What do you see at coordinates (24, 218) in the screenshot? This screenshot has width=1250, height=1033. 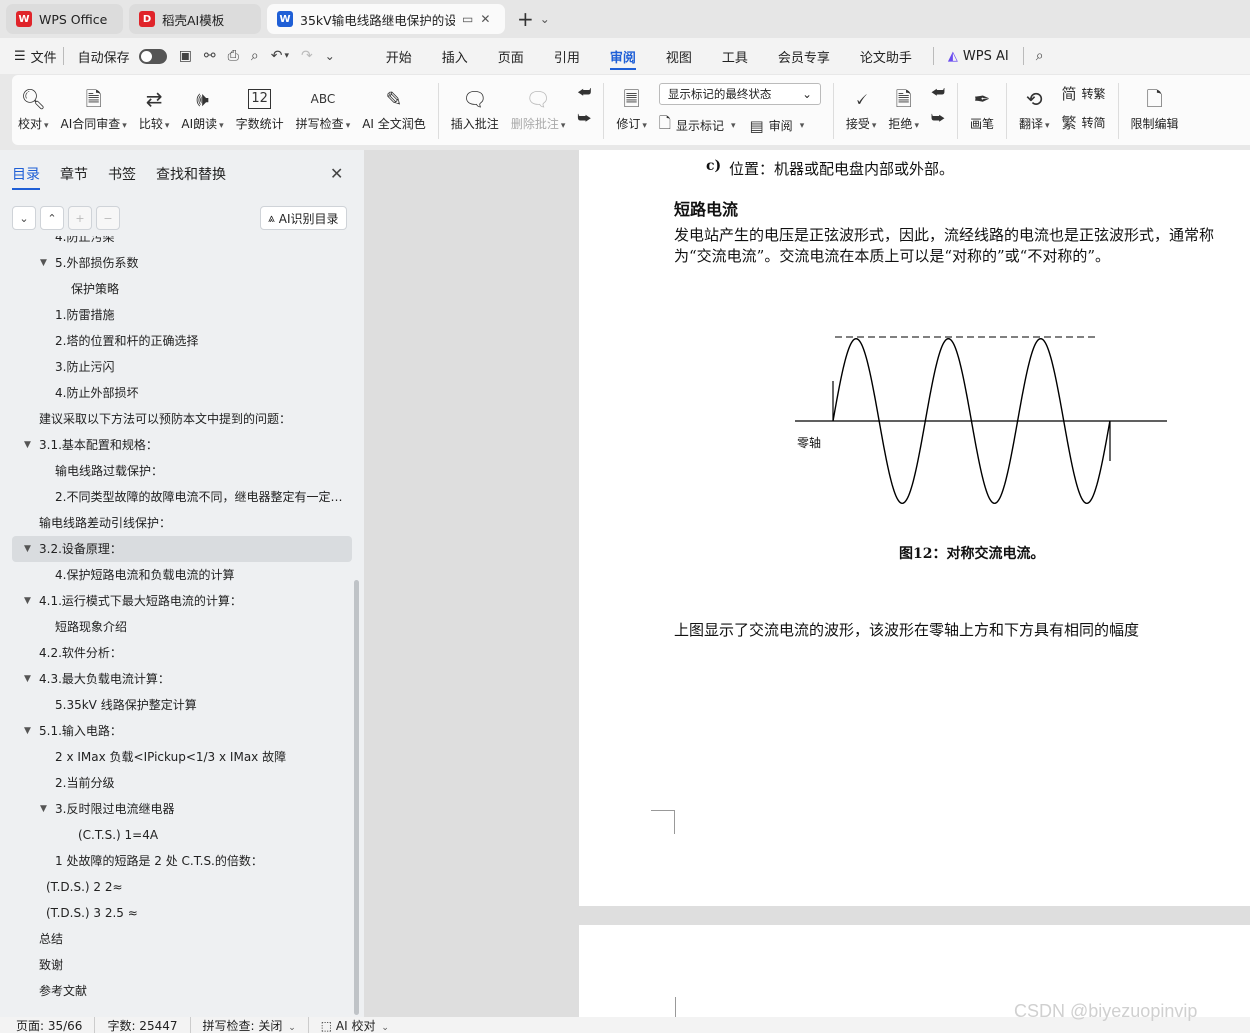 I see `expand-down-icon: ⌄` at bounding box center [24, 218].